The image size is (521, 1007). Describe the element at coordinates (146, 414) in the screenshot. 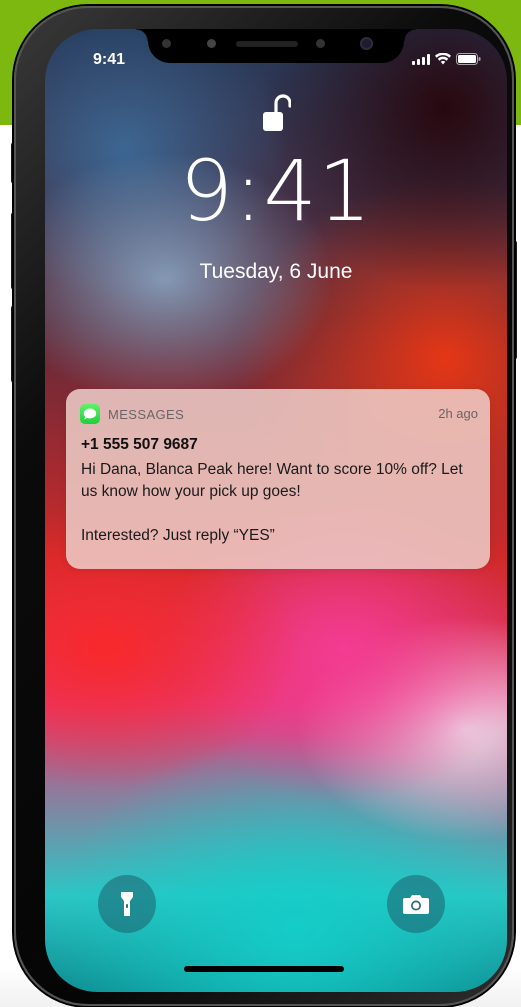

I see `notification-app-name: MESSAGES` at that location.